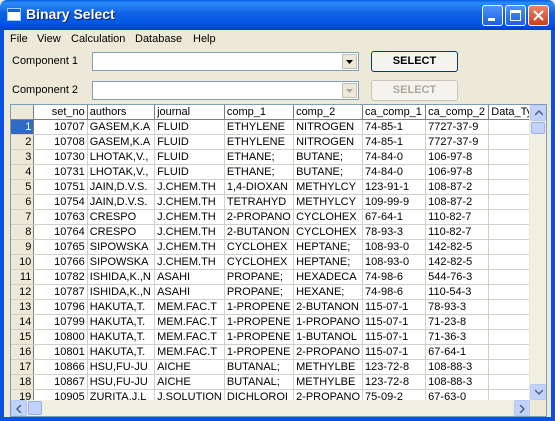  I want to click on horizontal-scrollbar, so click(270, 408).